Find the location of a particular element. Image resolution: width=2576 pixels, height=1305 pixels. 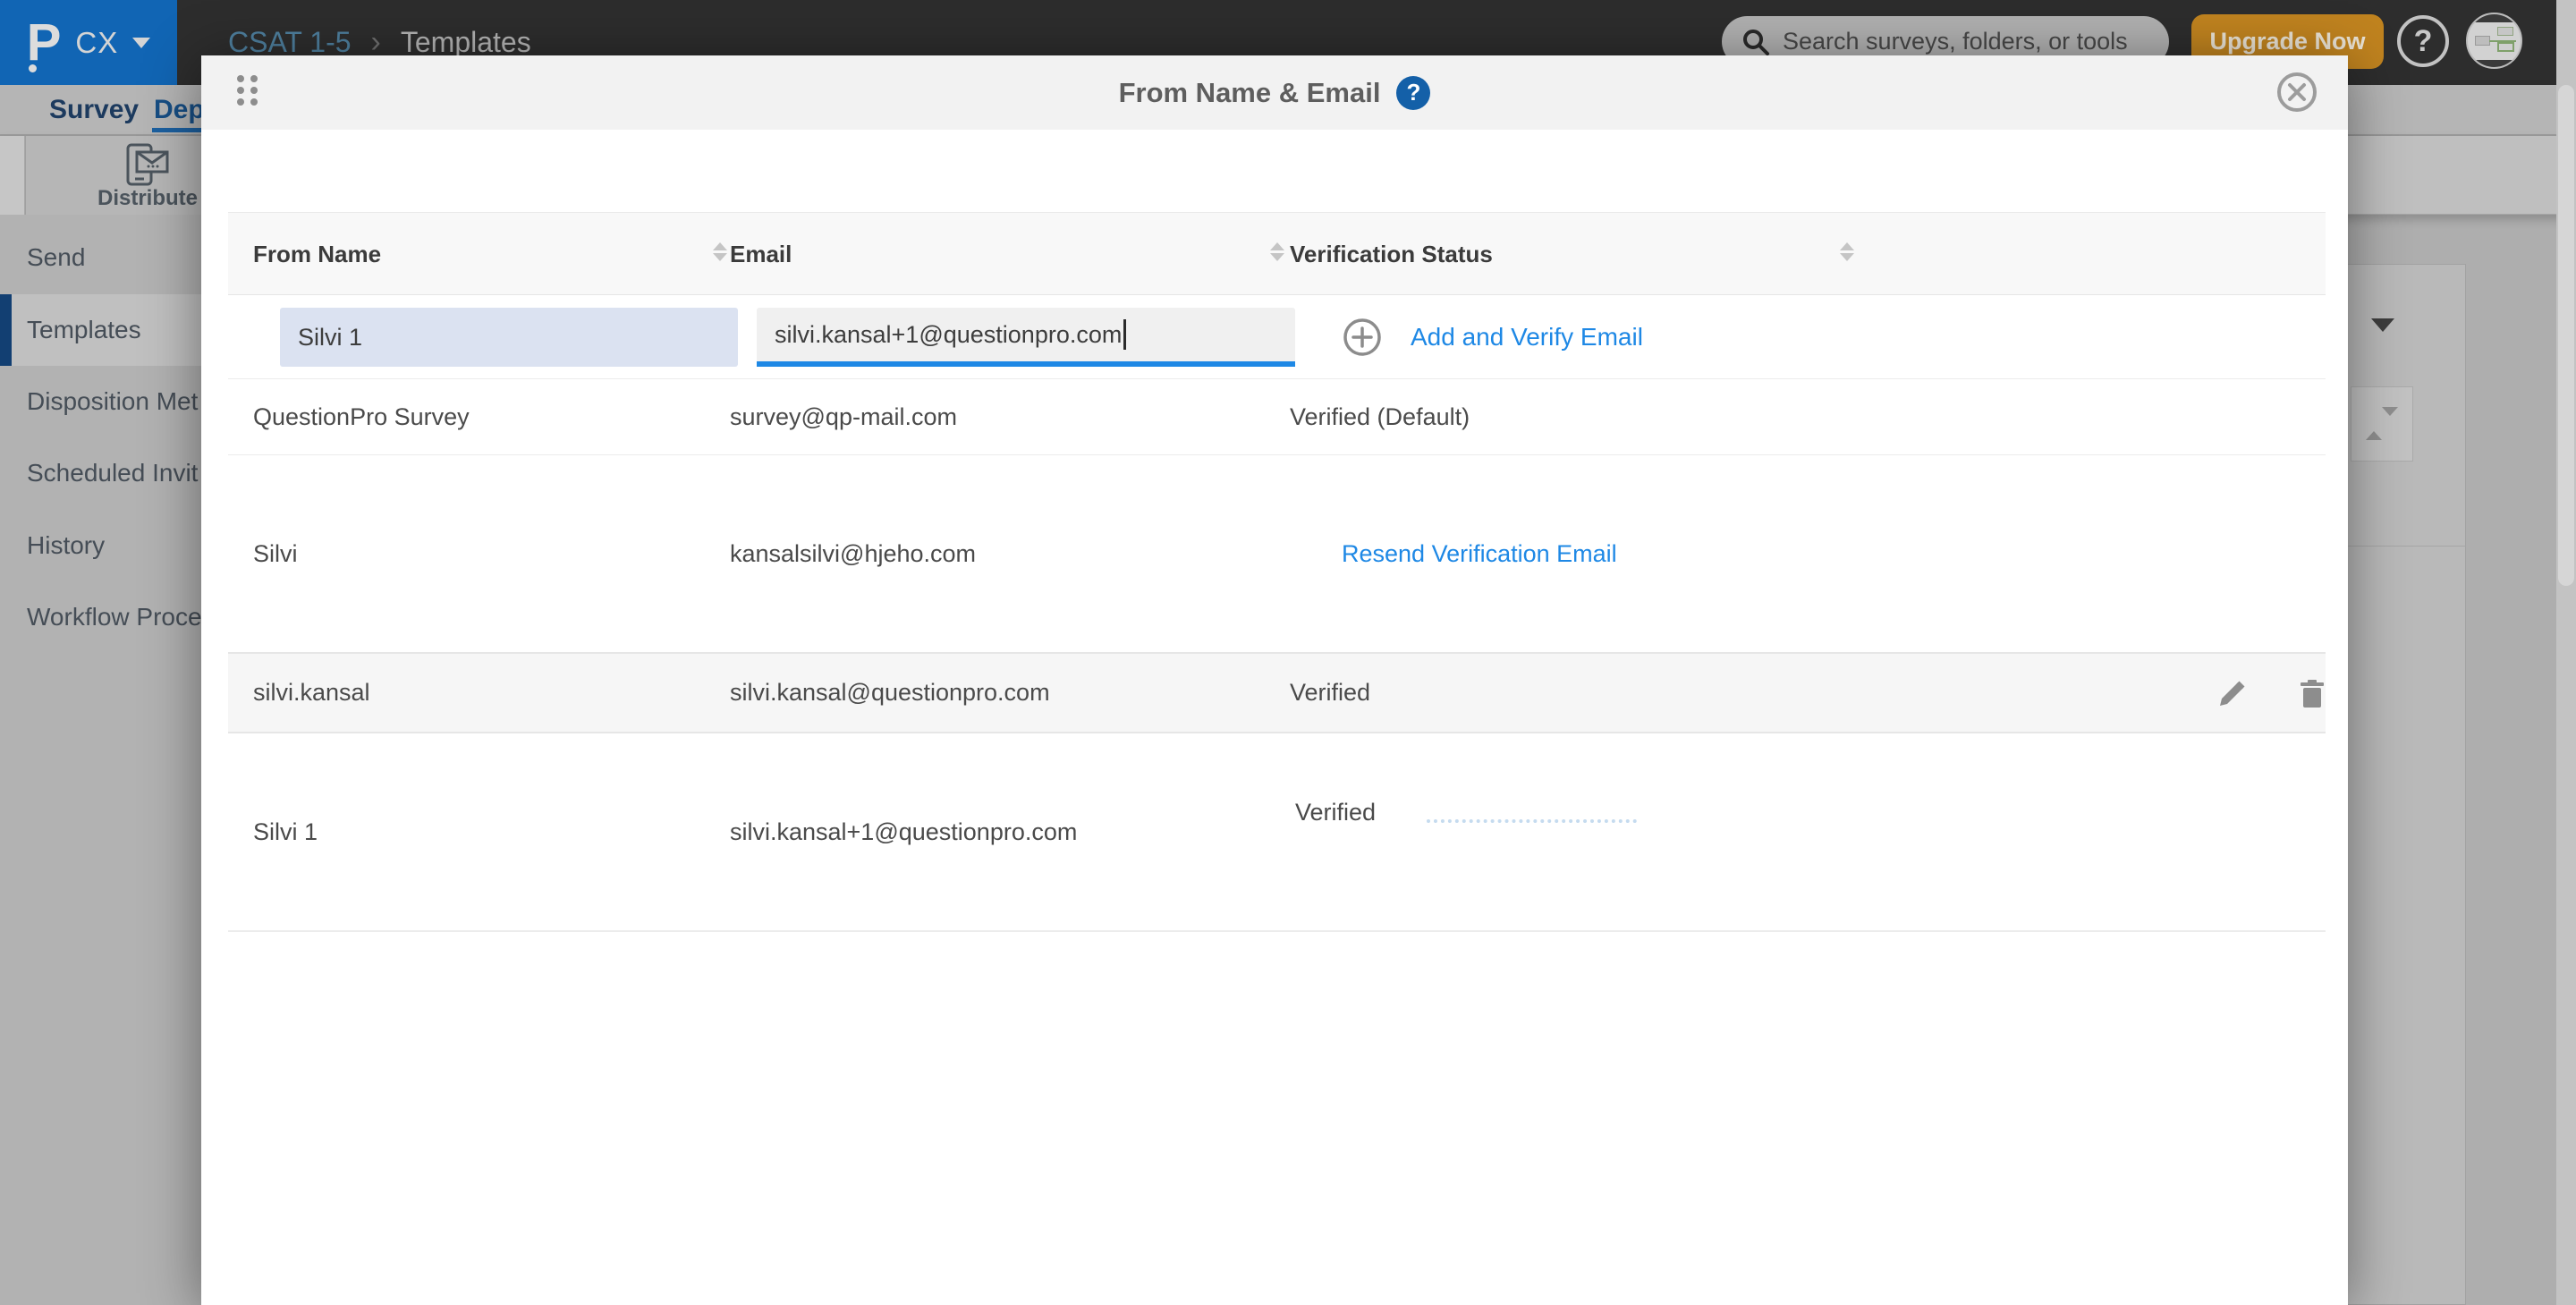

email-input: silvi.kansal+1@questionpro.com is located at coordinates (1026, 337).